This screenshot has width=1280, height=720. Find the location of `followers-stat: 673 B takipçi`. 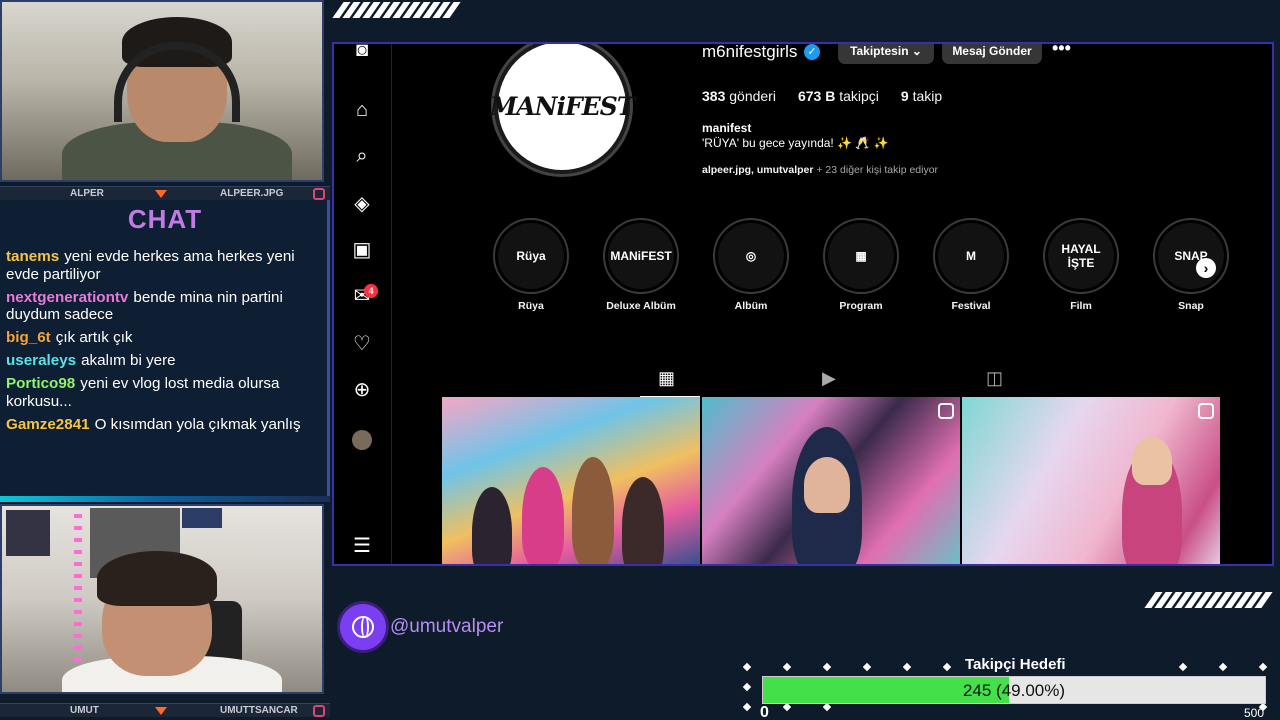

followers-stat: 673 B takipçi is located at coordinates (838, 96).